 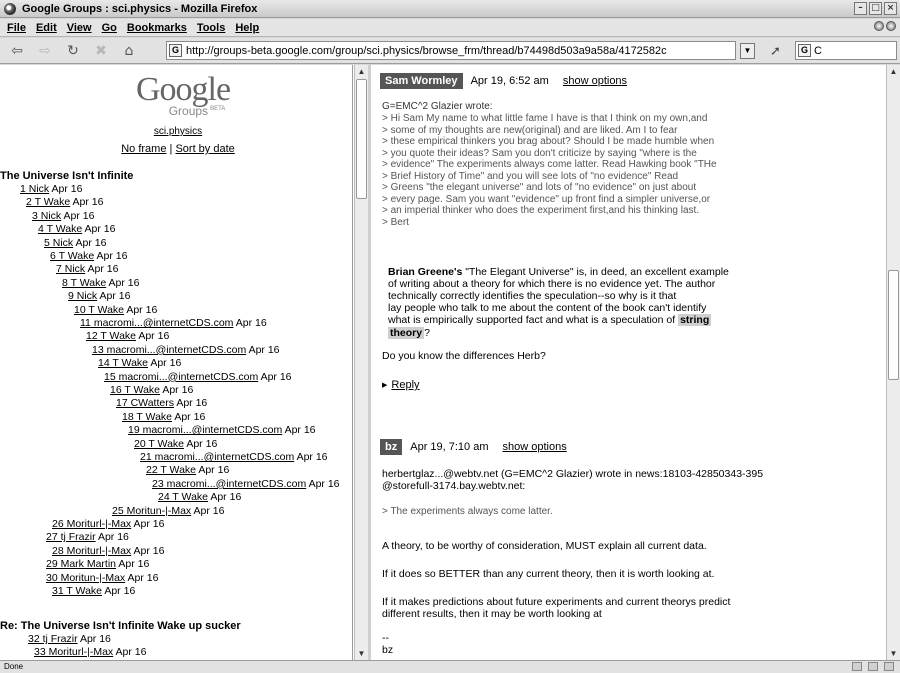 I want to click on thread-tree-item: 26 Moriturl-|-Max Apr 16, so click(x=108, y=524).